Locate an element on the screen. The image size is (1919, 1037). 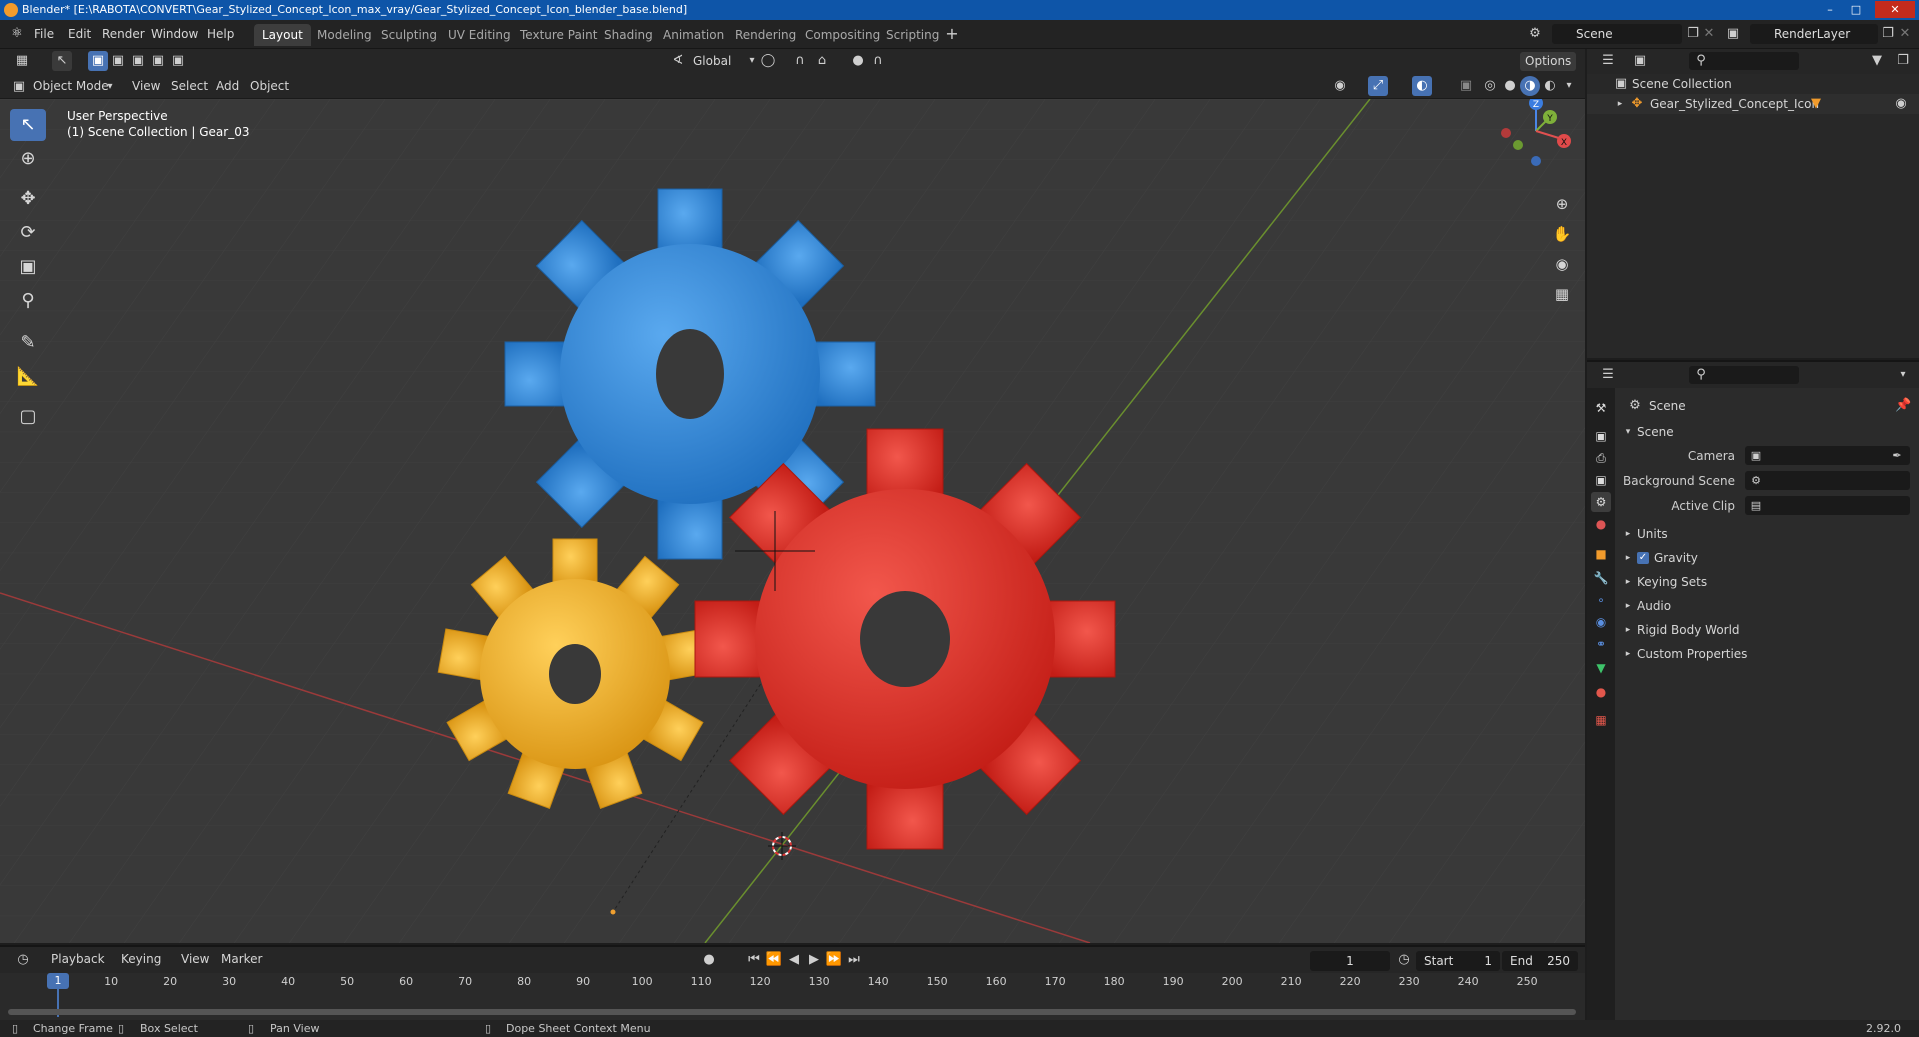
tool-tab-icon: ⚒ is located at coordinates (1601, 408).